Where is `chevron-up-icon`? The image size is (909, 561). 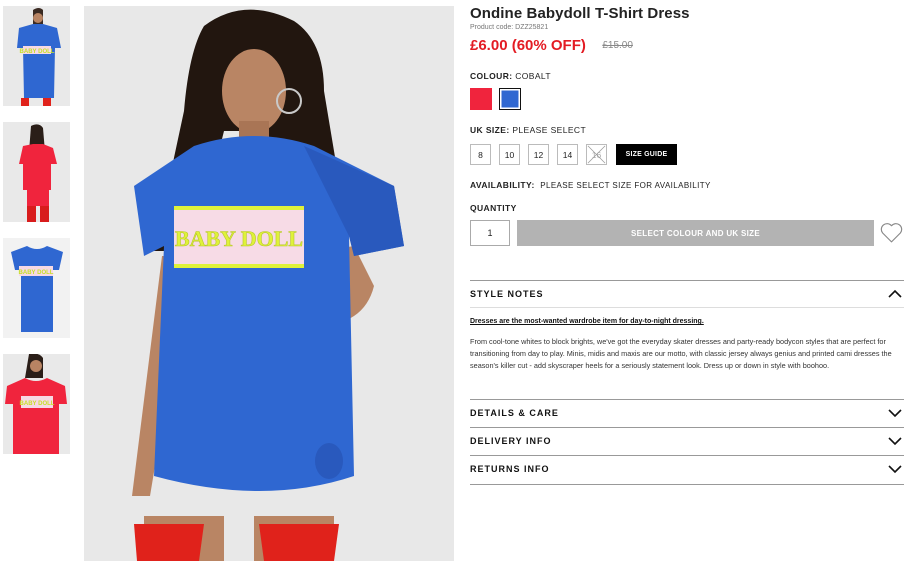
chevron-up-icon is located at coordinates (895, 293).